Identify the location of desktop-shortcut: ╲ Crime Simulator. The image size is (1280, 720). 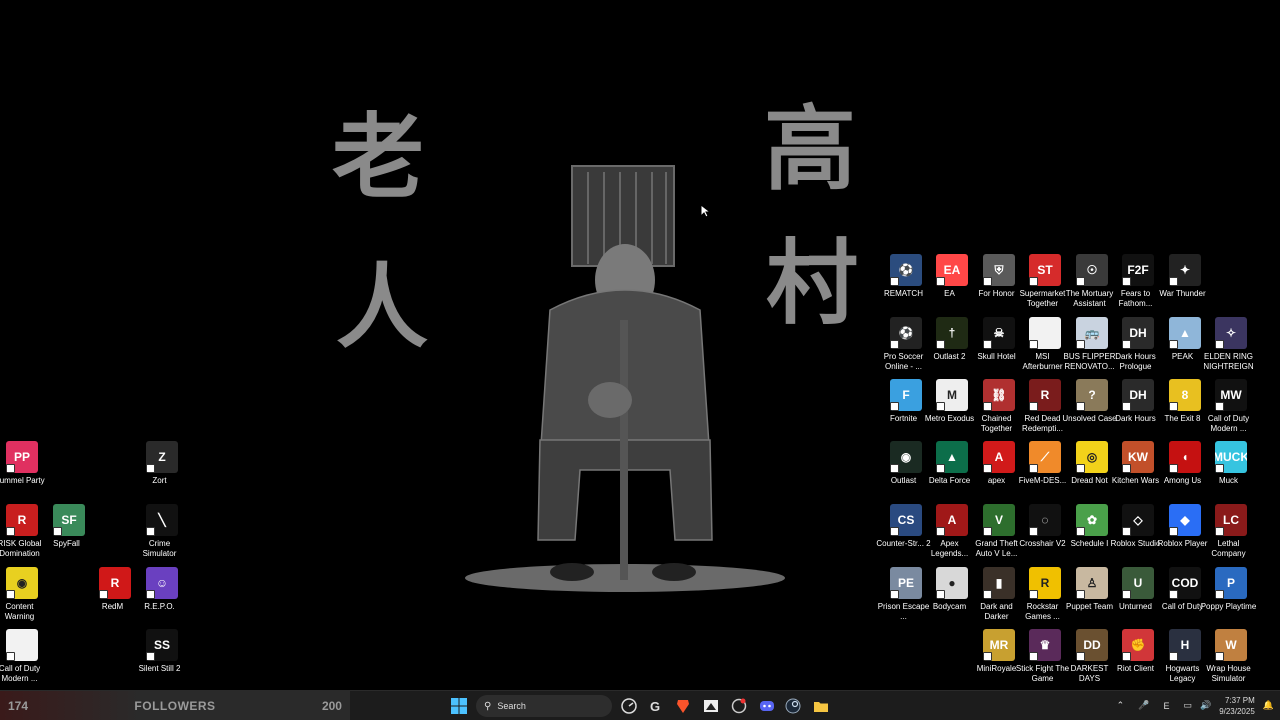
(162, 531).